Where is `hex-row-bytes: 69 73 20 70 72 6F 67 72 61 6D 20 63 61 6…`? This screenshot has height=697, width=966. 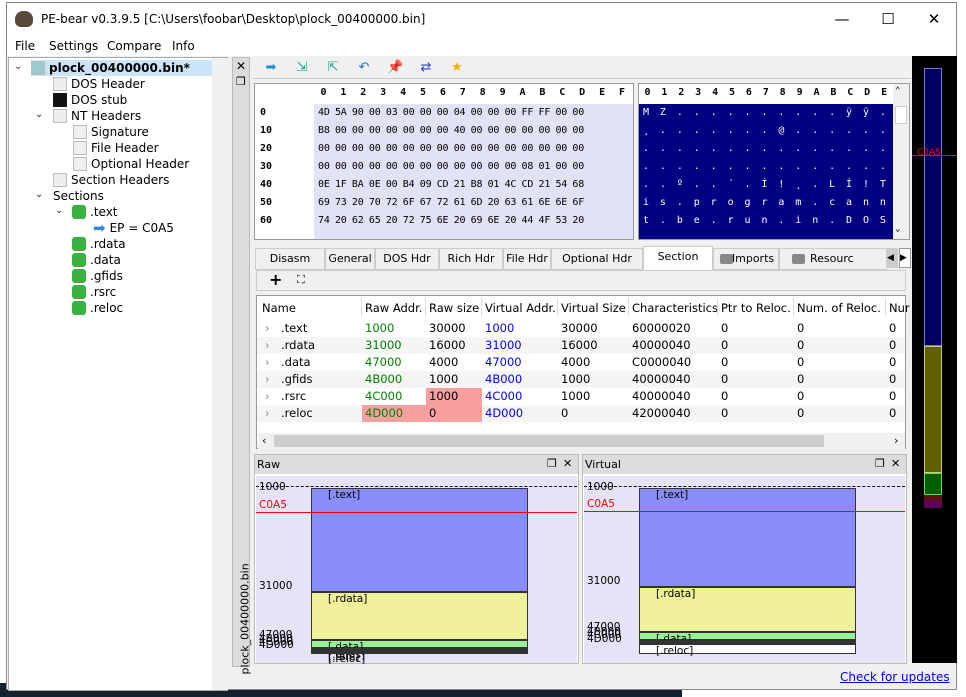 hex-row-bytes: 69 73 20 70 72 6F 67 72 61 6D 20 63 61 6… is located at coordinates (451, 202).